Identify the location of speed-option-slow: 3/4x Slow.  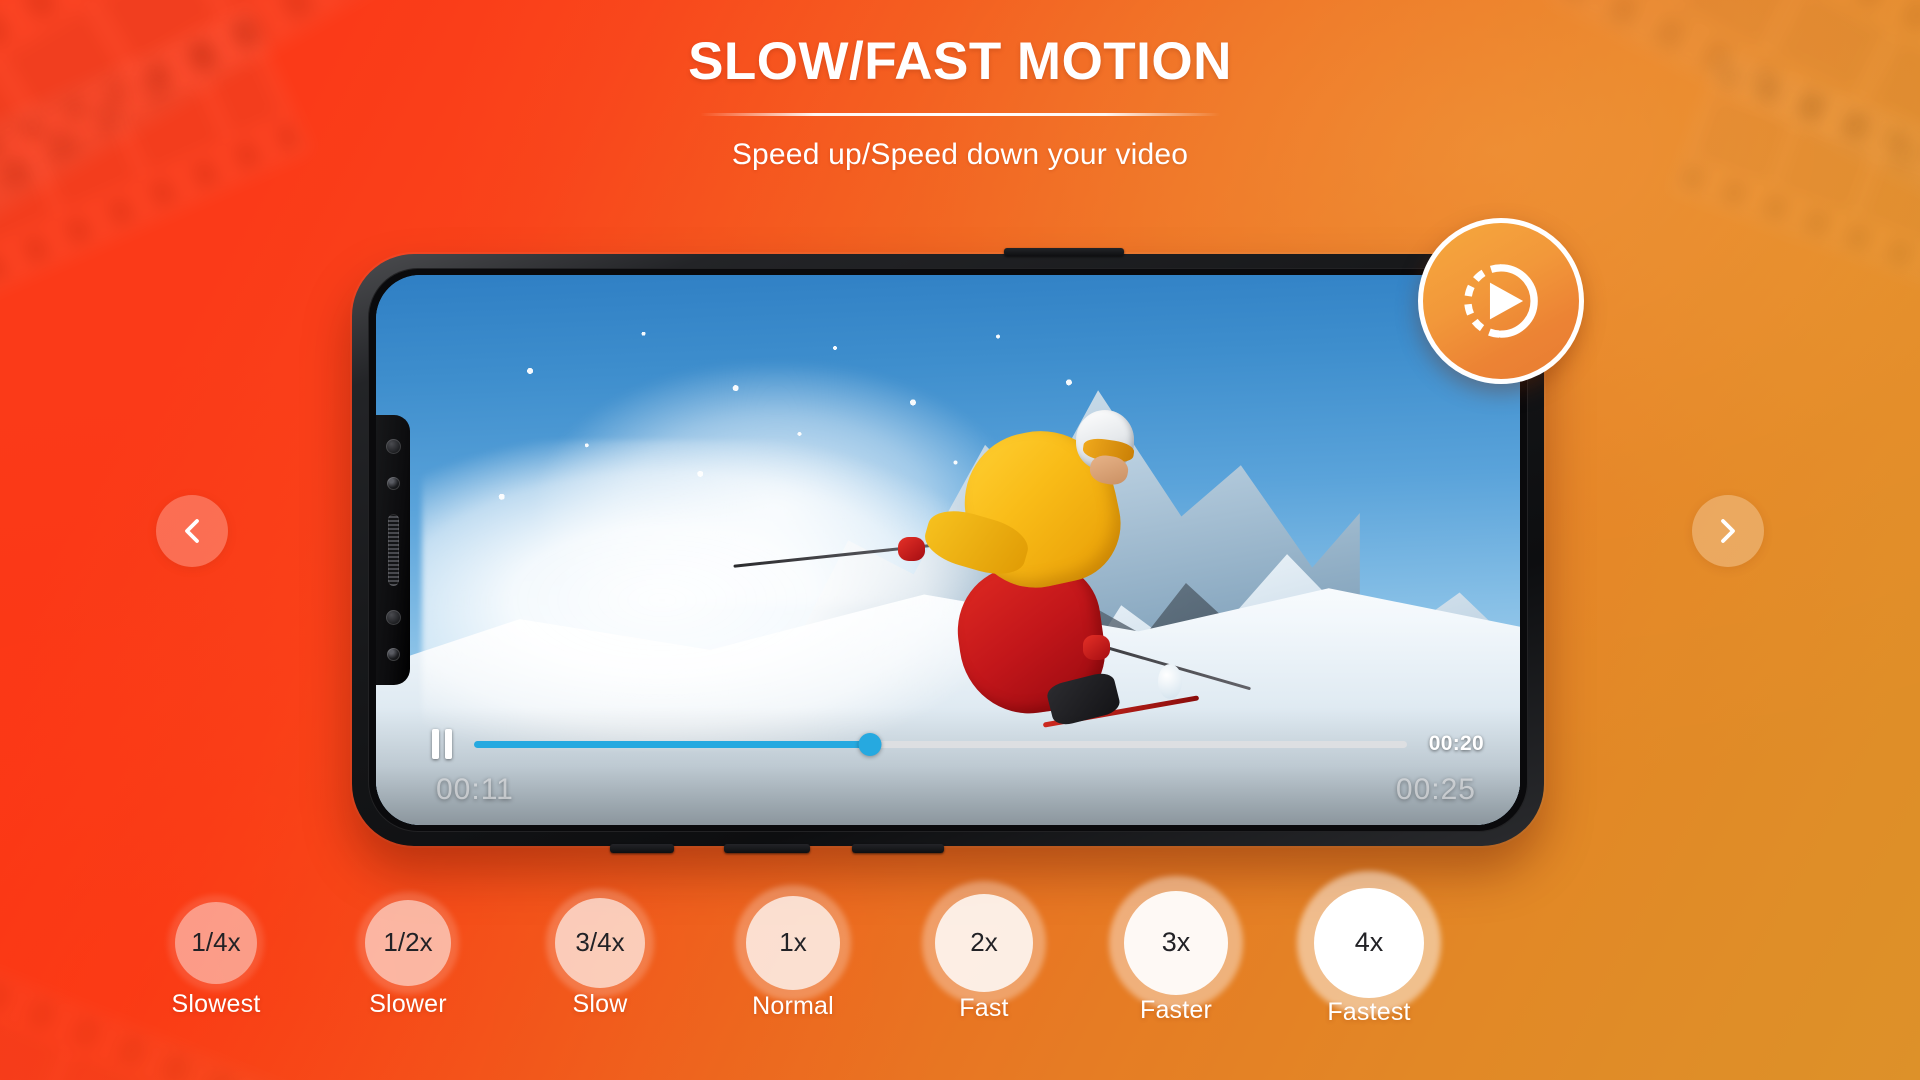
(600, 949).